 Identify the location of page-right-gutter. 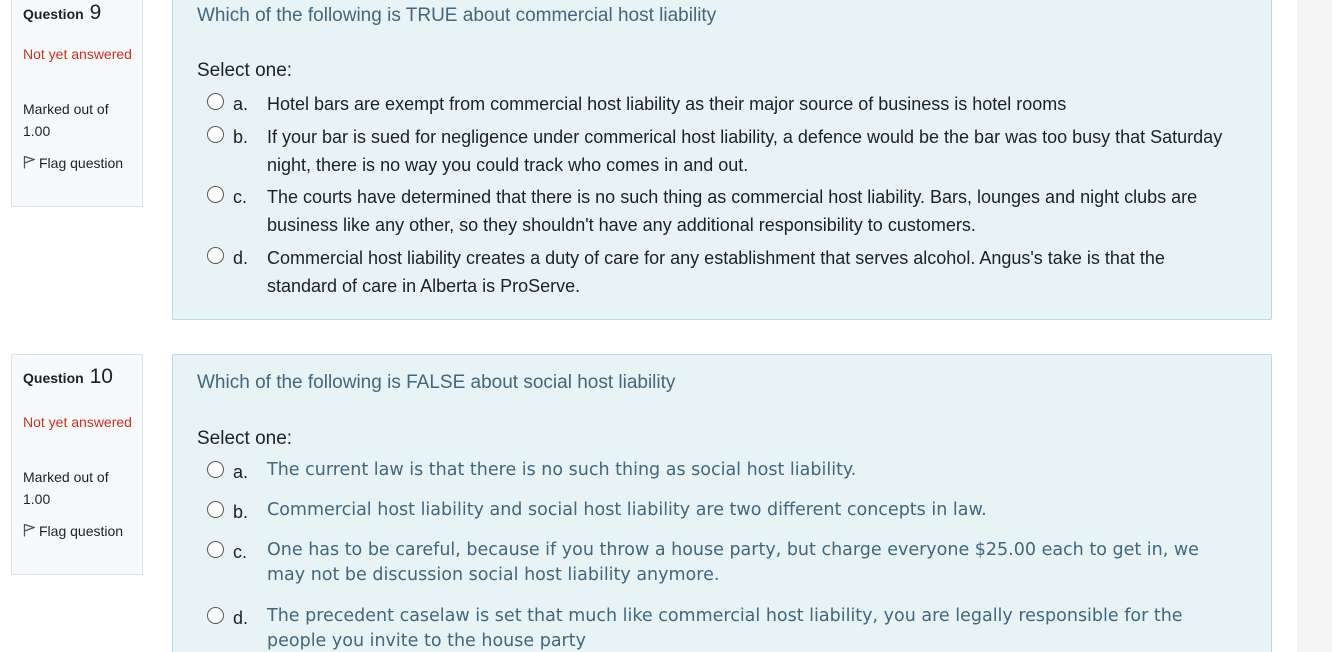
(1314, 326).